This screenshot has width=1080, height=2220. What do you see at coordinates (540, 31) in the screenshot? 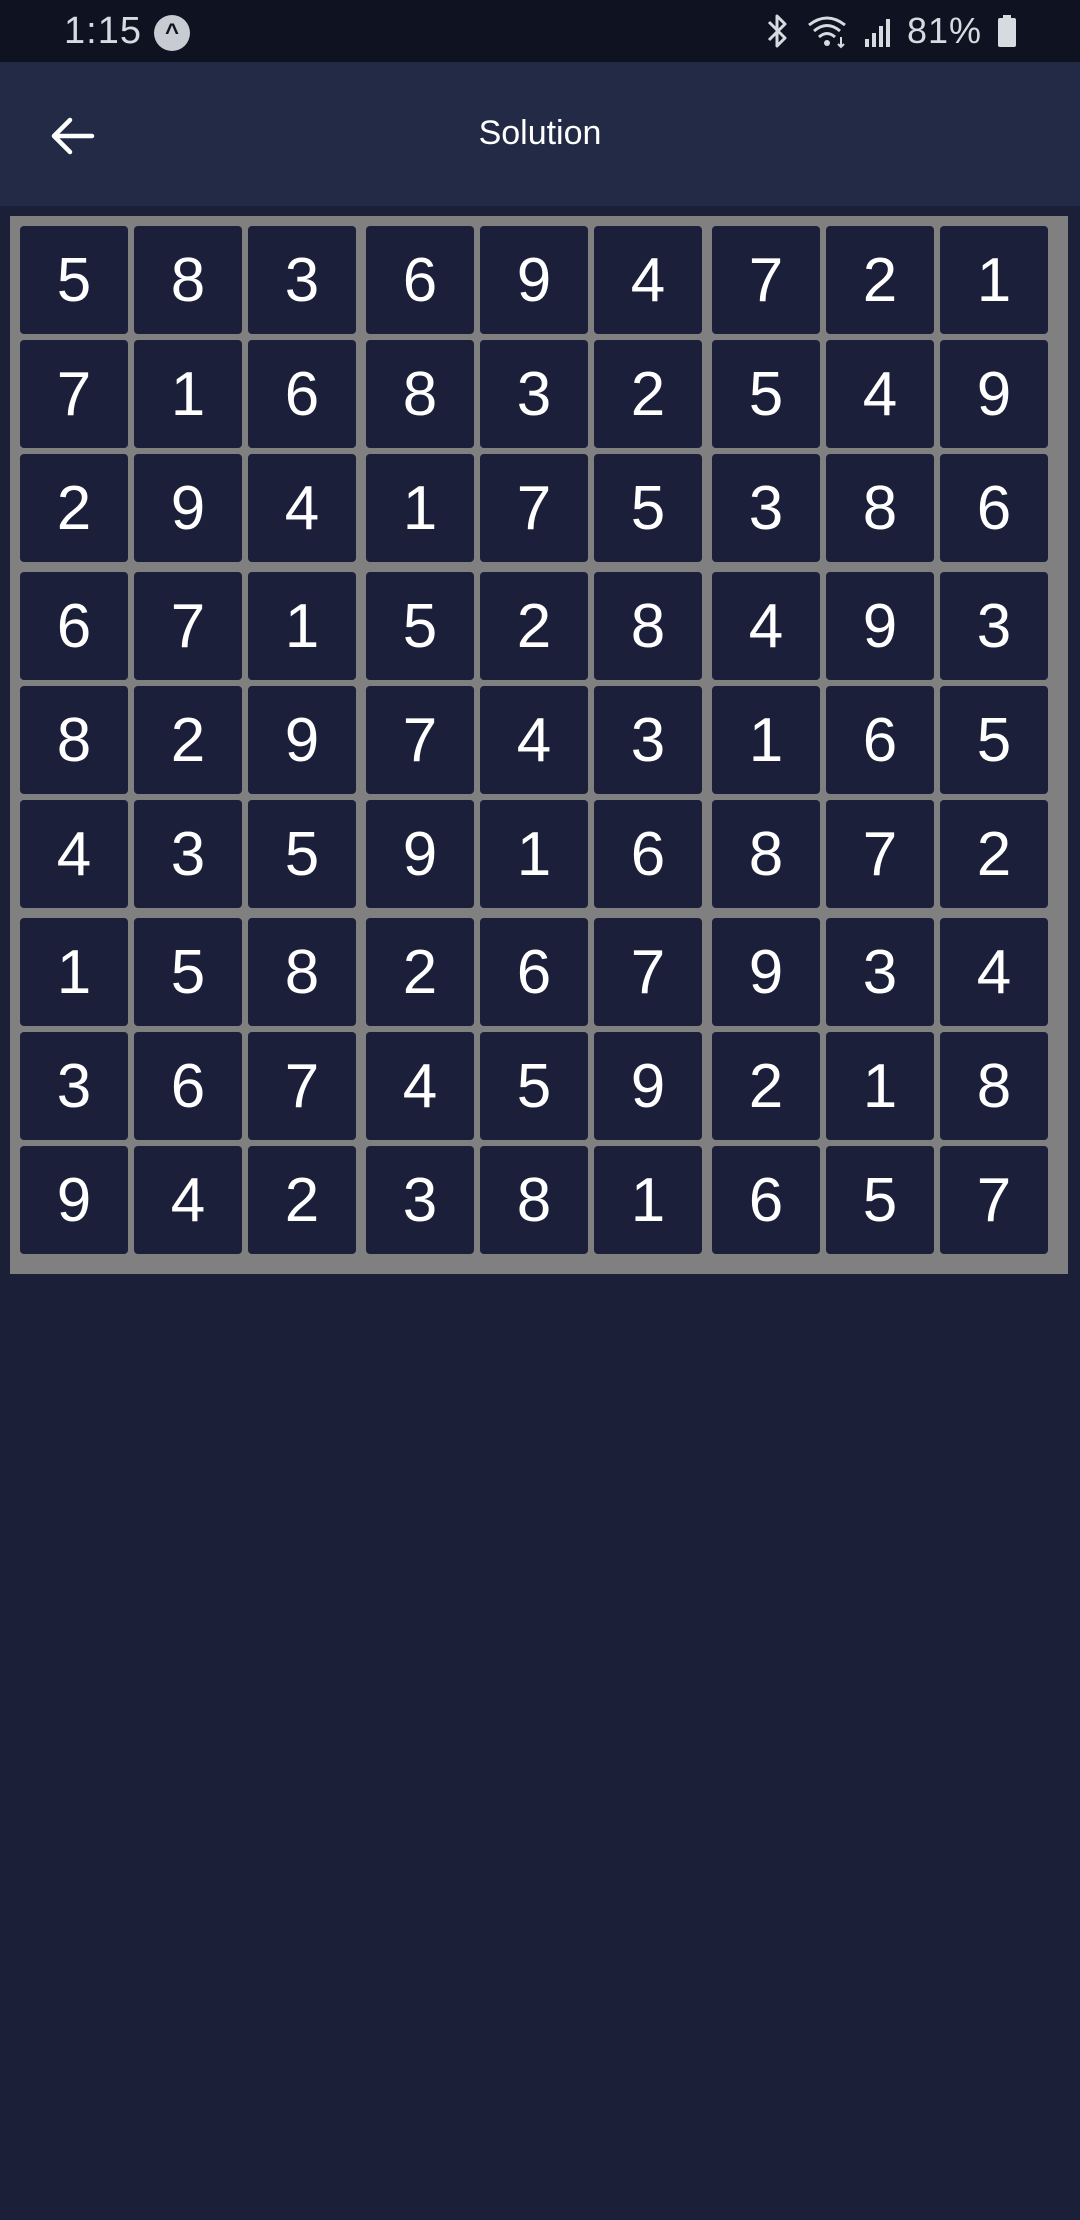
I see `status-bar: 1:15 ^ 81%` at bounding box center [540, 31].